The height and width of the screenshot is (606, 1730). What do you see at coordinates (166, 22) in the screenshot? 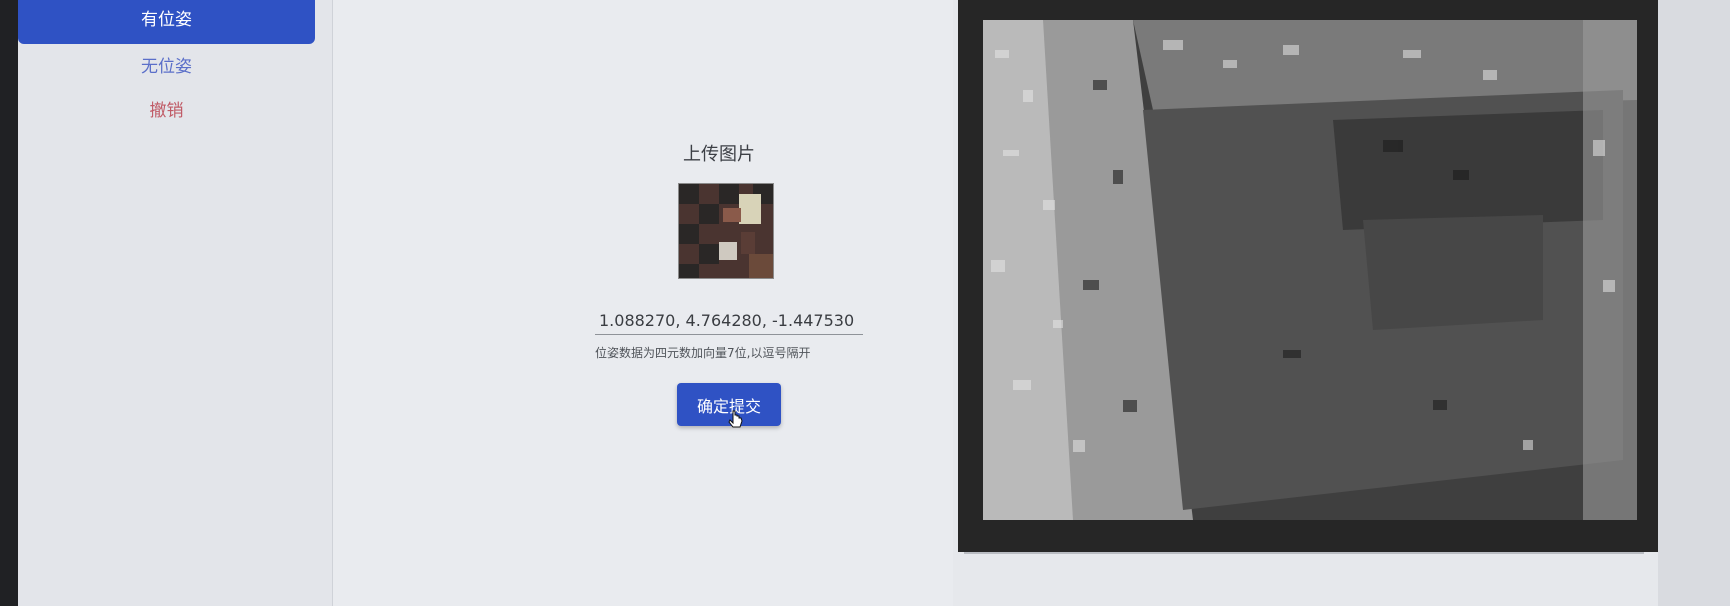
I see `sidebar-item-with-pose: 有位姿` at bounding box center [166, 22].